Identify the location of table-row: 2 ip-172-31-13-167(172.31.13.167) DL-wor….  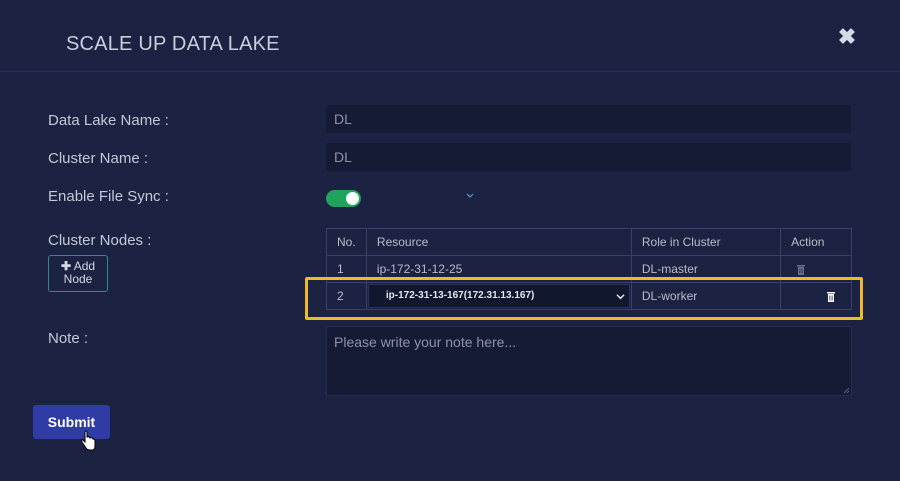
(589, 296).